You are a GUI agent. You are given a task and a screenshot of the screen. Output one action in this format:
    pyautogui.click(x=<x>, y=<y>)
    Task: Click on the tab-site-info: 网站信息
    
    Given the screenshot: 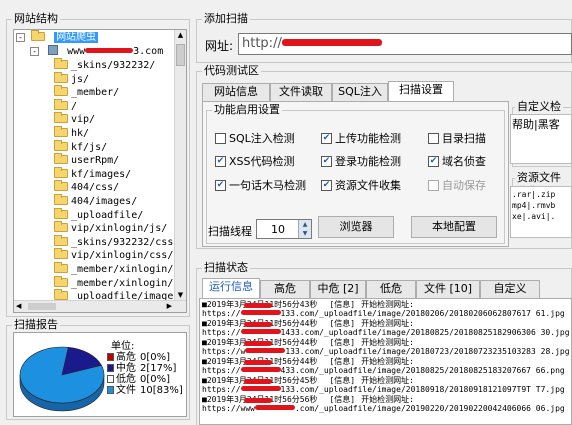 What is the action you would take?
    pyautogui.click(x=236, y=92)
    